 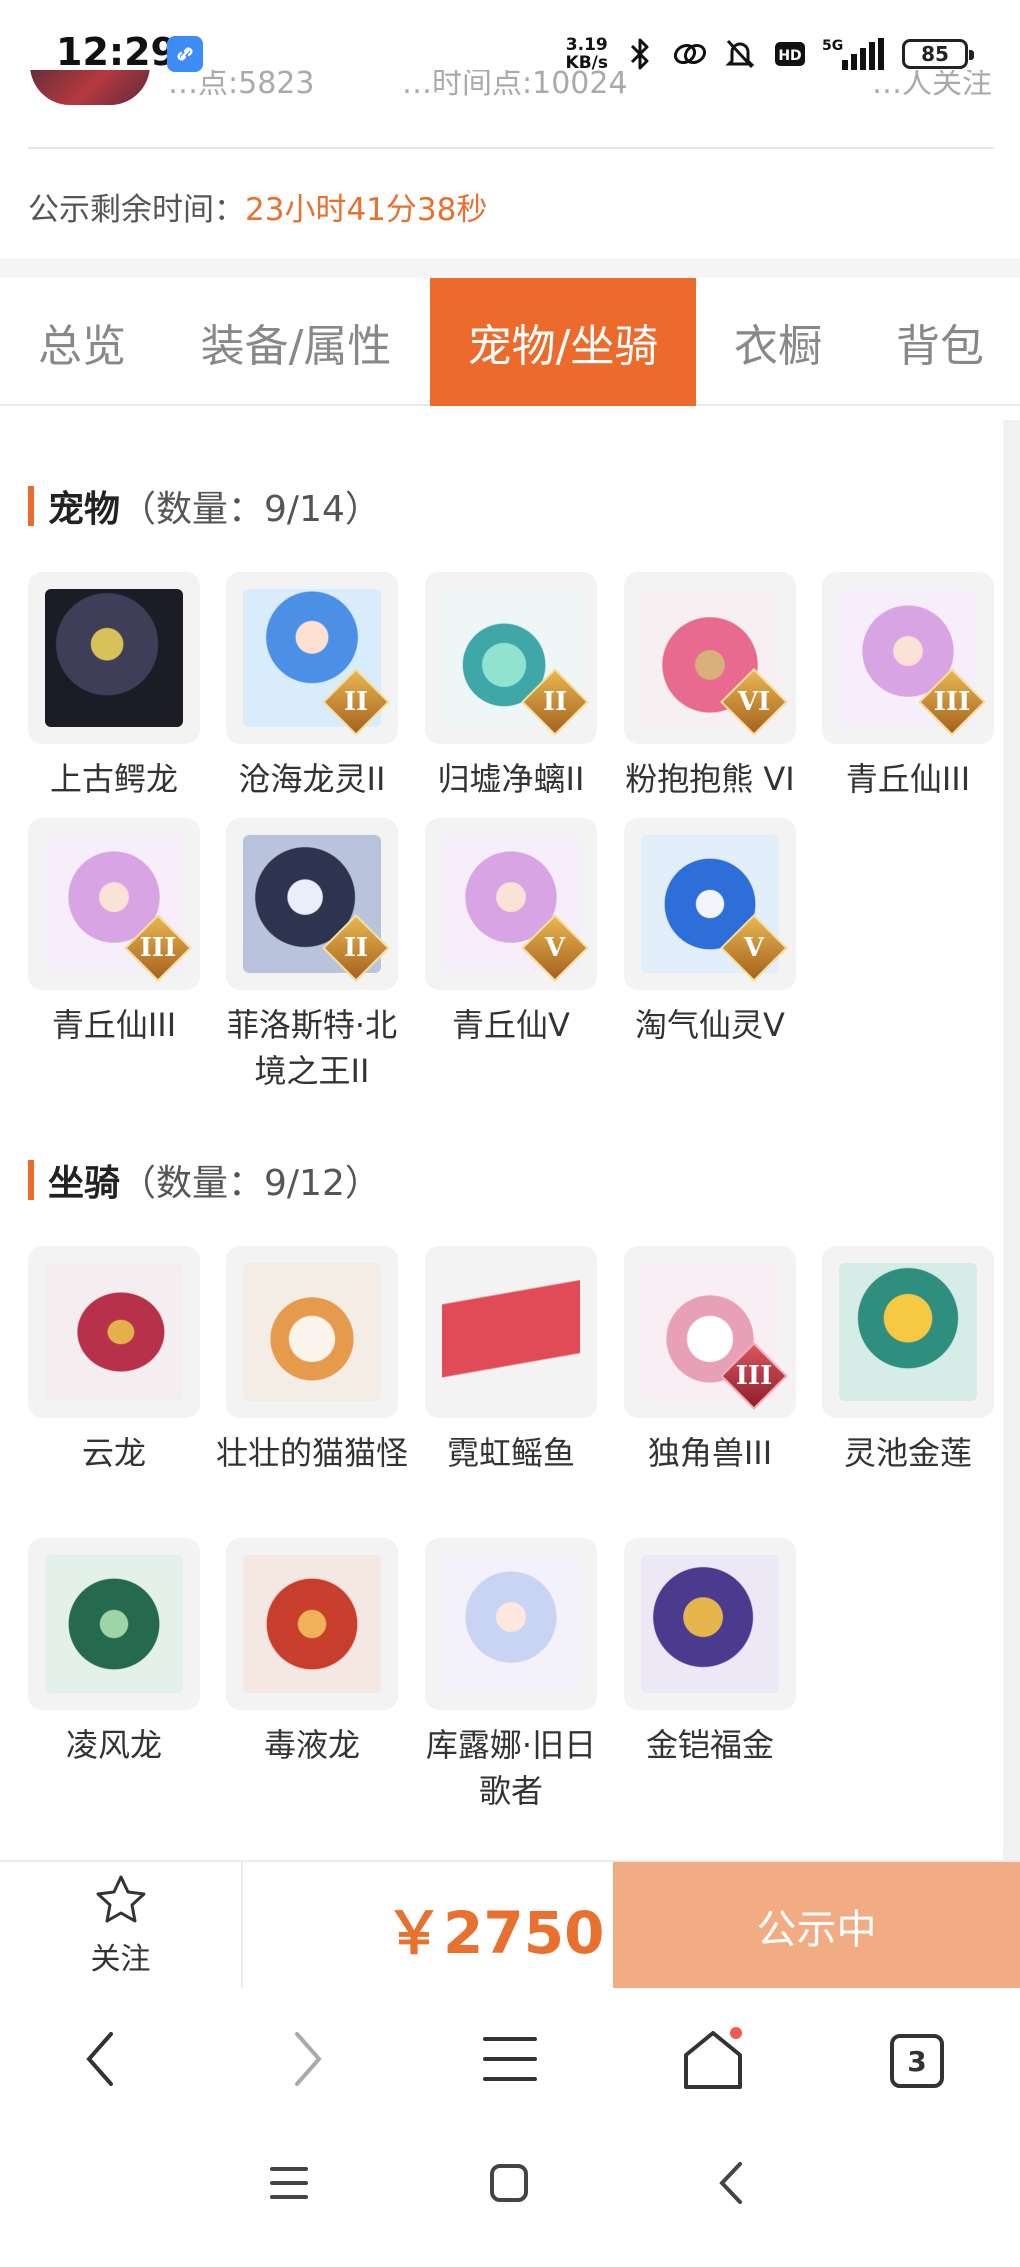 What do you see at coordinates (84, 1183) in the screenshot?
I see `mounts-title: 坐骑` at bounding box center [84, 1183].